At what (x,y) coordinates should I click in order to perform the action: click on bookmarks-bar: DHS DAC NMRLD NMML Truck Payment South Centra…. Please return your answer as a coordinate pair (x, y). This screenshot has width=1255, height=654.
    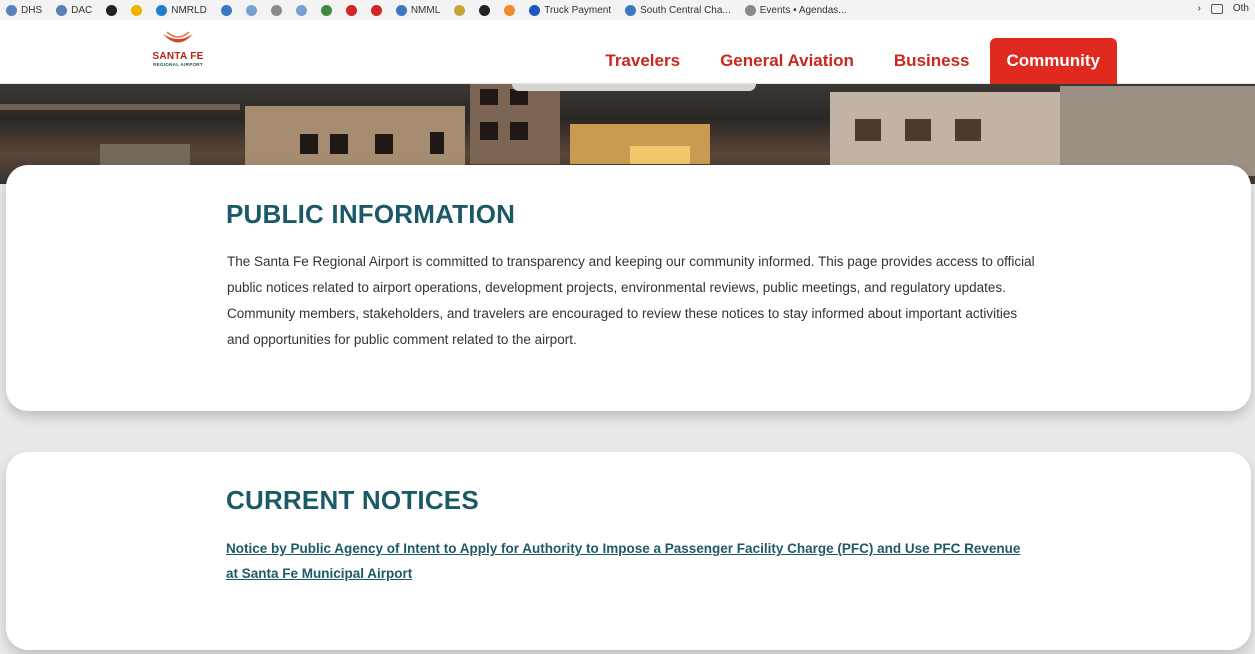
    Looking at the image, I should click on (627, 10).